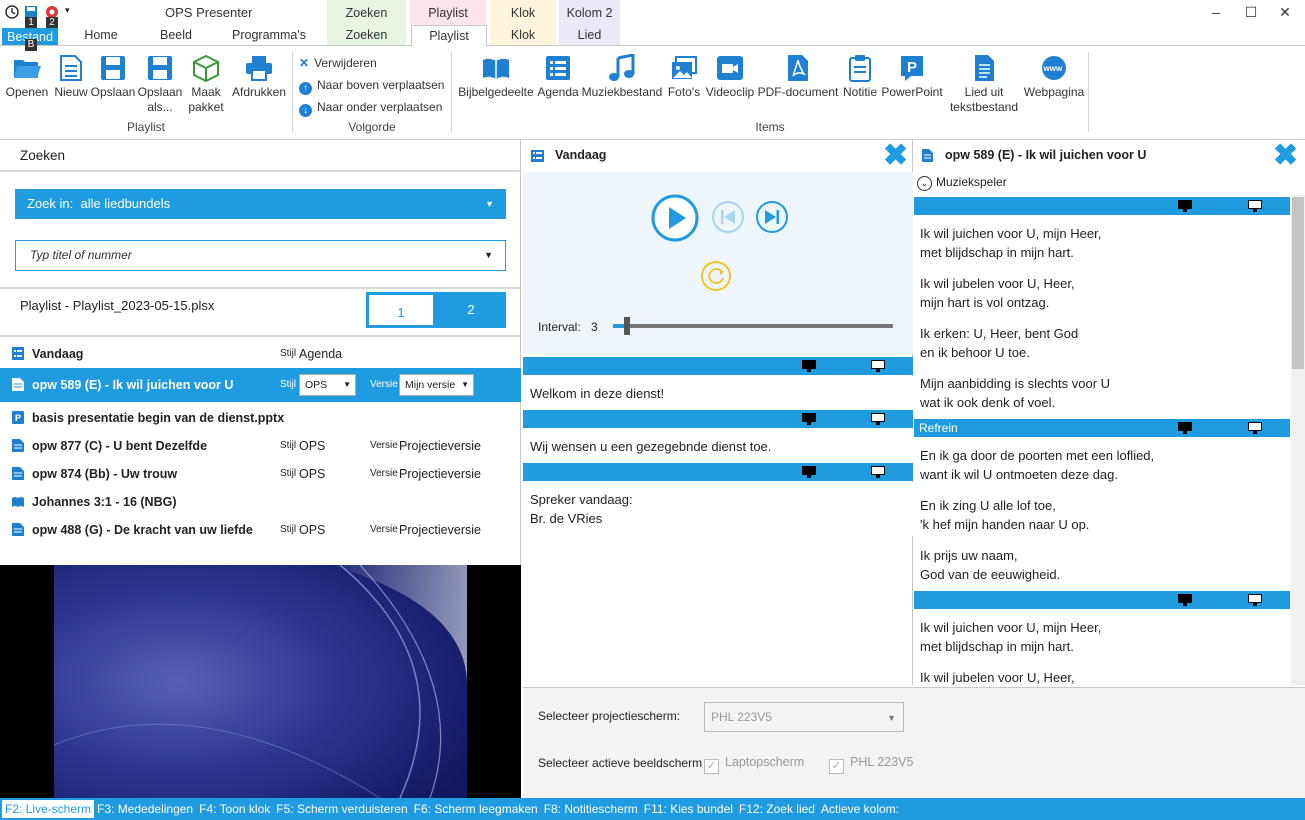 This screenshot has height=820, width=1305. What do you see at coordinates (12, 12) in the screenshot?
I see `app-logo-icon` at bounding box center [12, 12].